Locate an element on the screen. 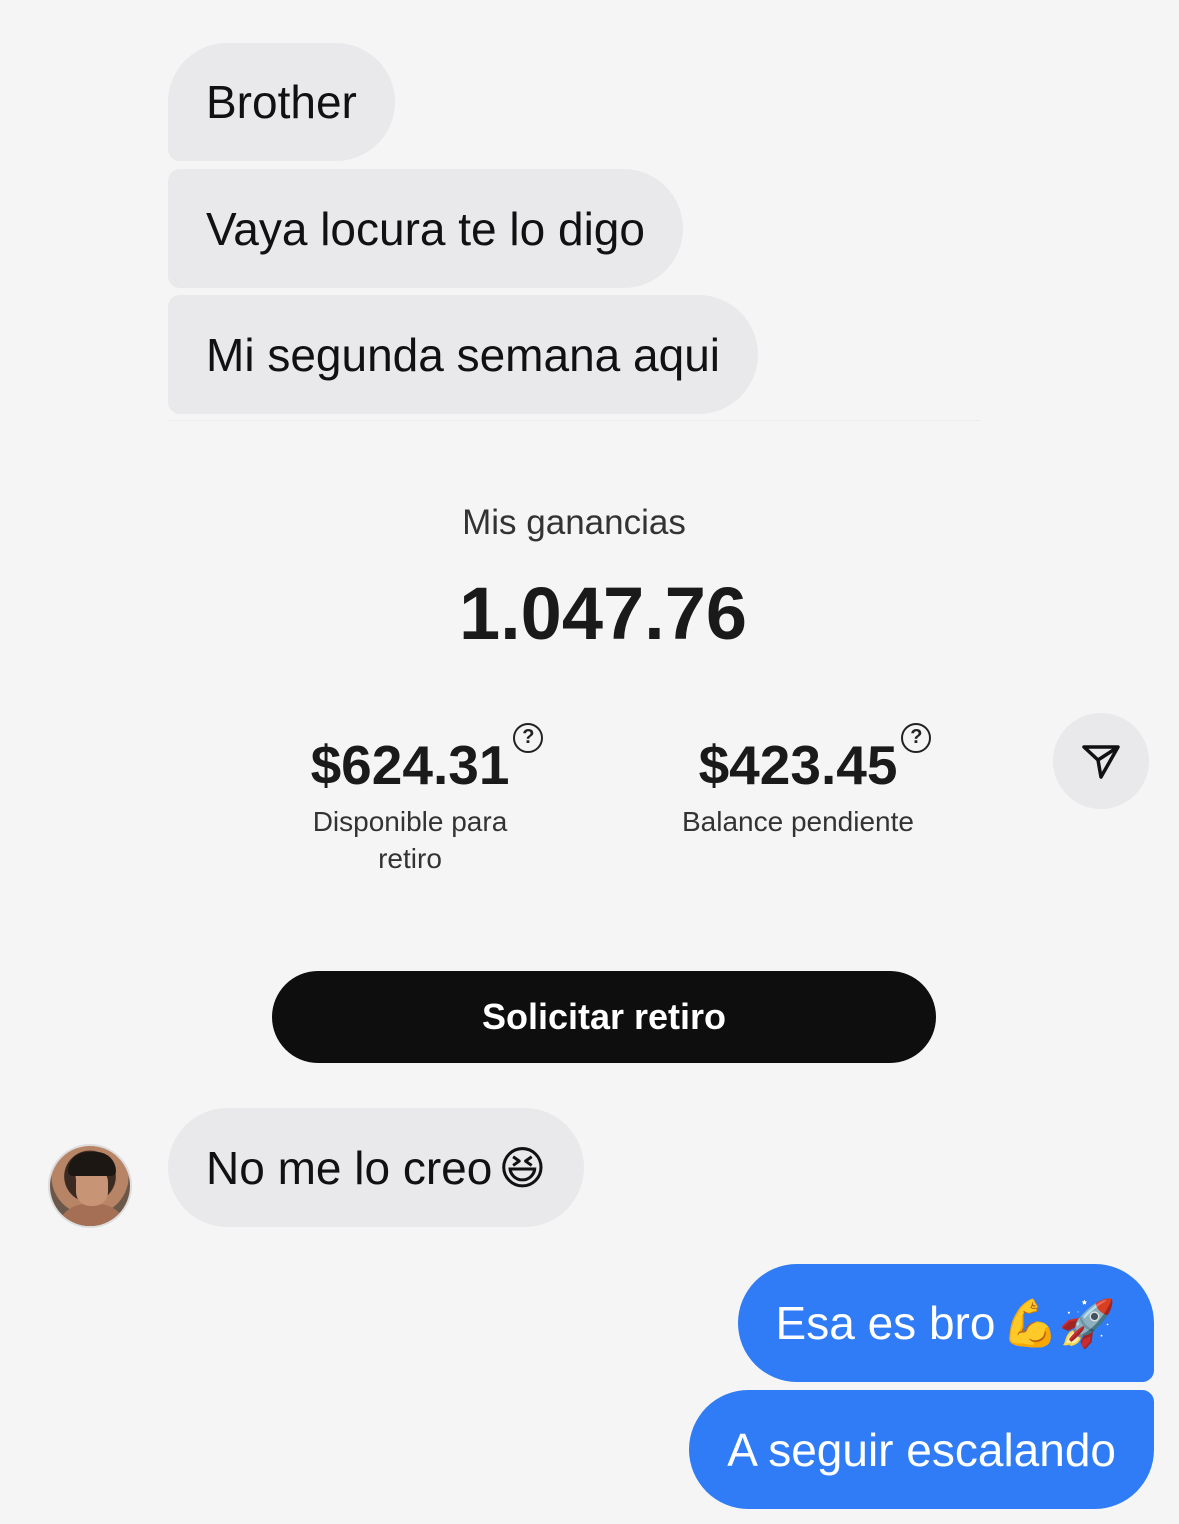  pending-balance: $423.45 ? Balance pendiente is located at coordinates (800, 781).